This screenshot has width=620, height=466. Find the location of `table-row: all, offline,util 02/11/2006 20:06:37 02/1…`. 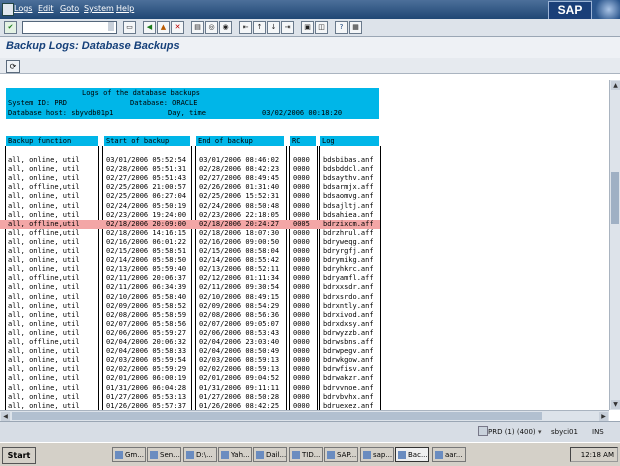

table-row: all, offline,util 02/11/2006 20:06:37 02/1… is located at coordinates (190, 278).